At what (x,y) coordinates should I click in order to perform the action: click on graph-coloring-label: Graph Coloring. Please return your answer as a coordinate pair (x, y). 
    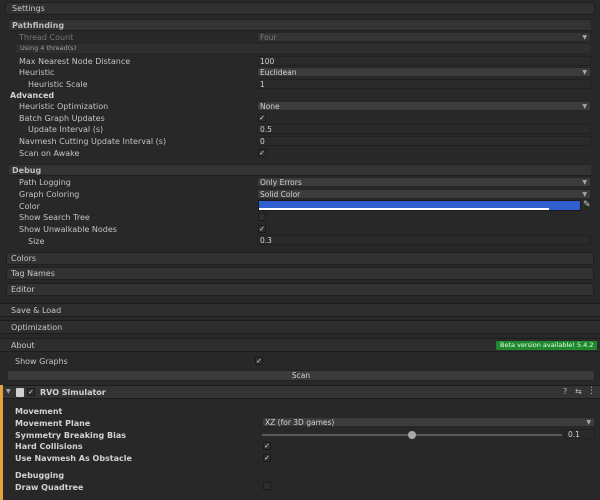
    Looking at the image, I should click on (49, 194).